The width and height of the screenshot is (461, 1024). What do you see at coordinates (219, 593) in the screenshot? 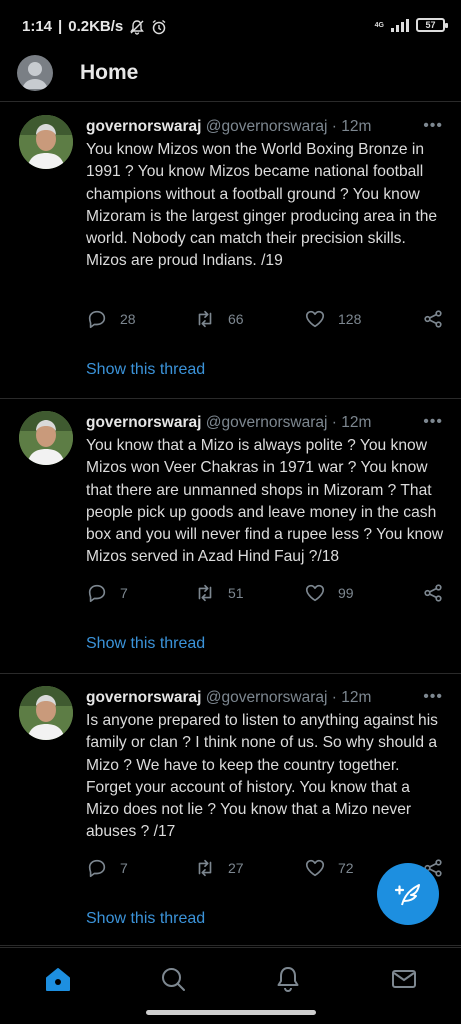
I see `retweet-button: 51` at bounding box center [219, 593].